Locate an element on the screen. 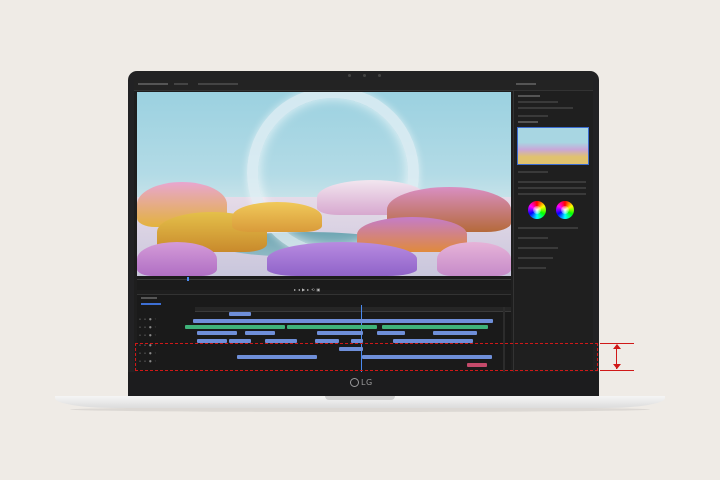 This screenshot has width=720, height=480. scrub-bar is located at coordinates (324, 279).